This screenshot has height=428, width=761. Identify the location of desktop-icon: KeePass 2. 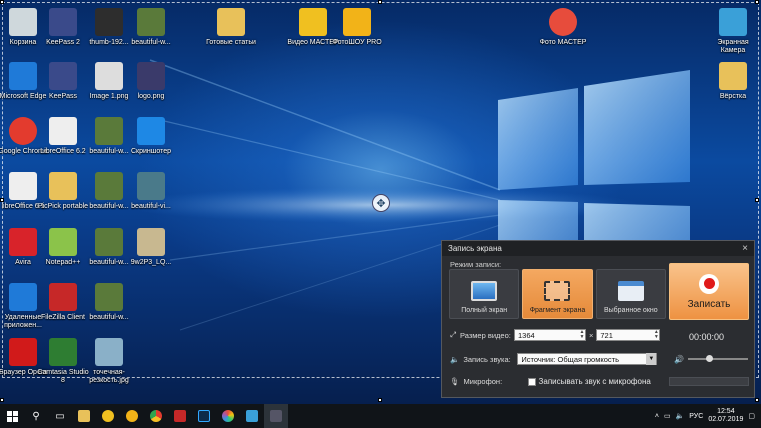
(63, 33).